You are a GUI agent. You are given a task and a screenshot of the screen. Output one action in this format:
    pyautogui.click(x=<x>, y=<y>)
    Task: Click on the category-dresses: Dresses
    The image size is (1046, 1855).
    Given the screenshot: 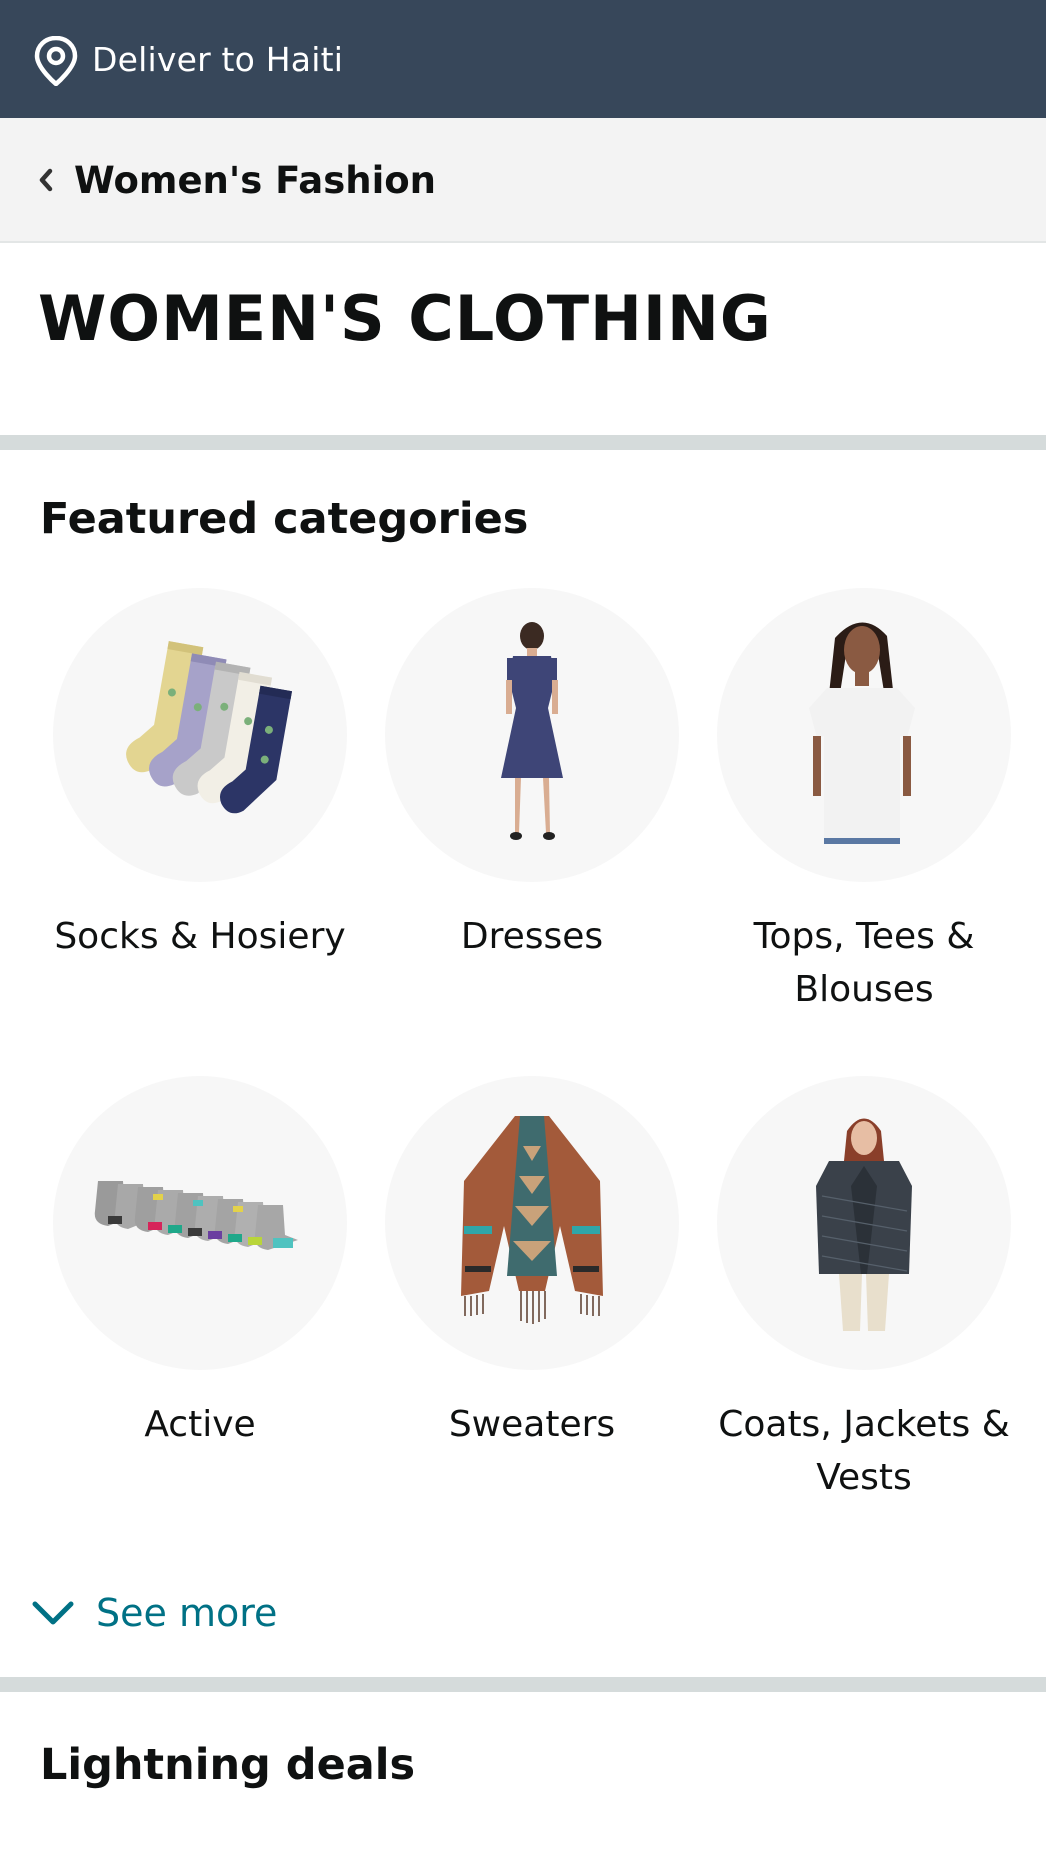 What is the action you would take?
    pyautogui.click(x=532, y=775)
    